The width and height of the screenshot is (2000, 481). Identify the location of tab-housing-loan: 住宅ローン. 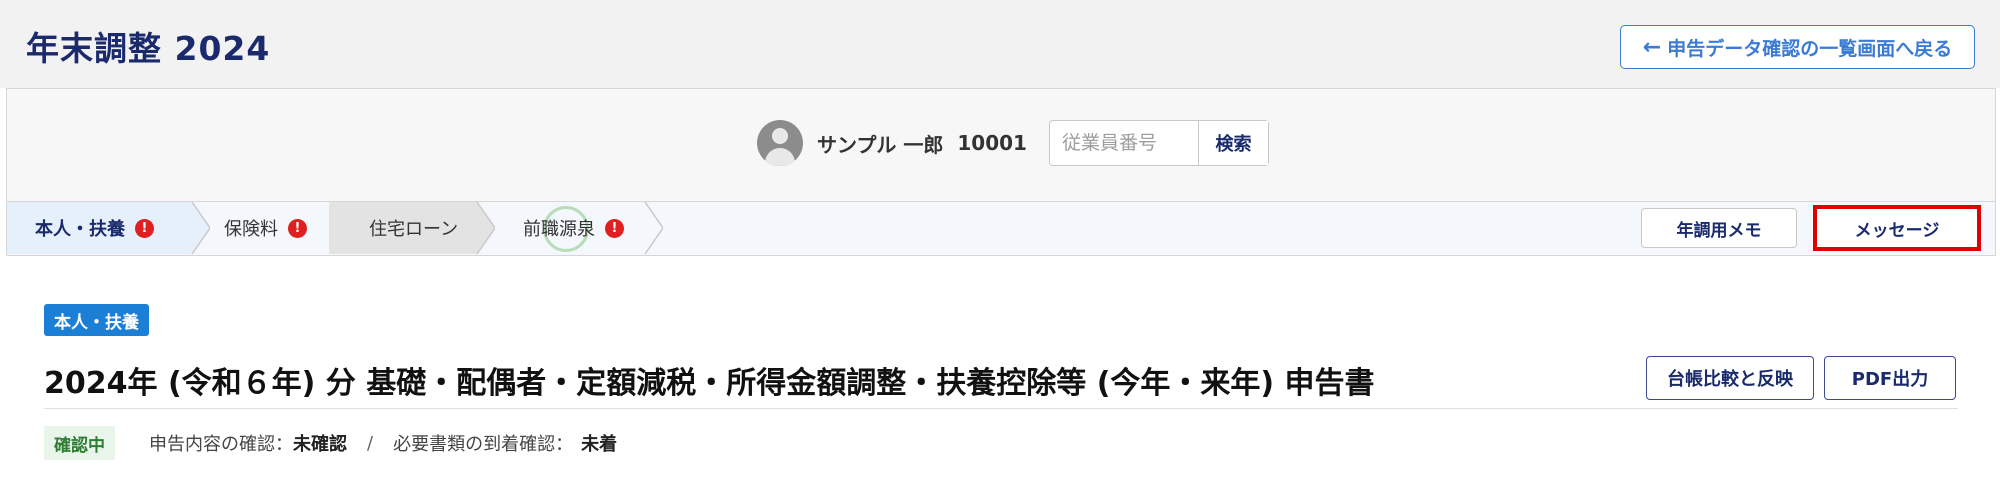
(403, 228).